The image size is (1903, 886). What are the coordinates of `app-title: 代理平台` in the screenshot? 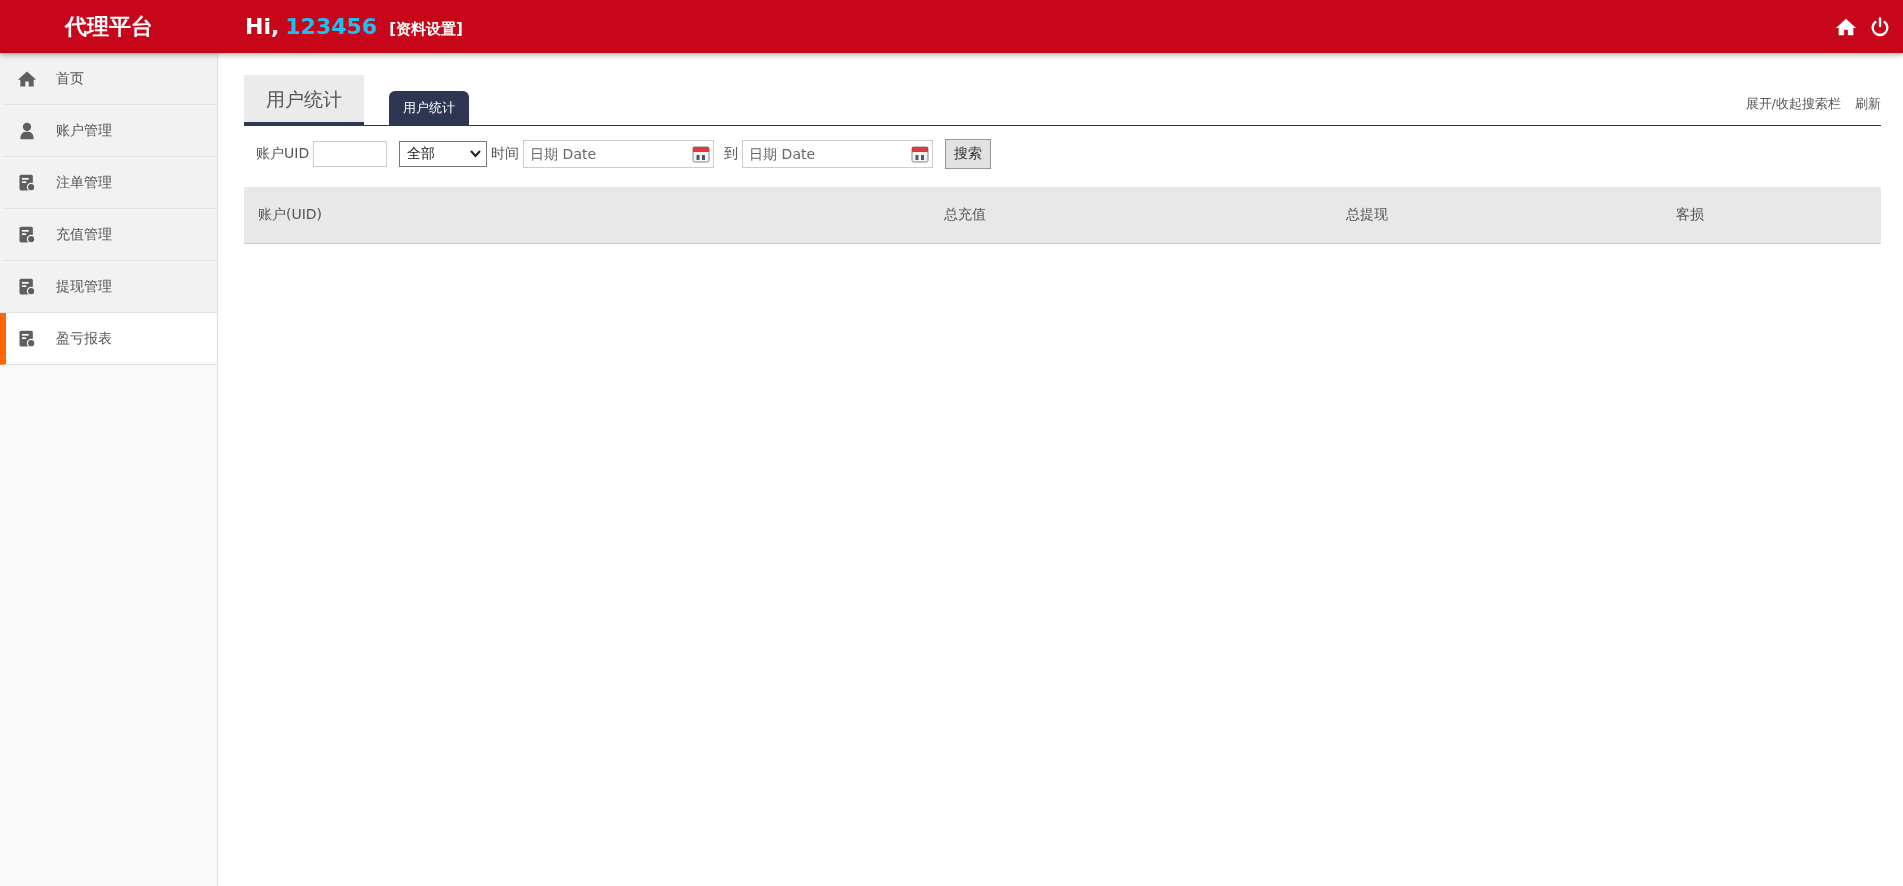 It's located at (108, 26).